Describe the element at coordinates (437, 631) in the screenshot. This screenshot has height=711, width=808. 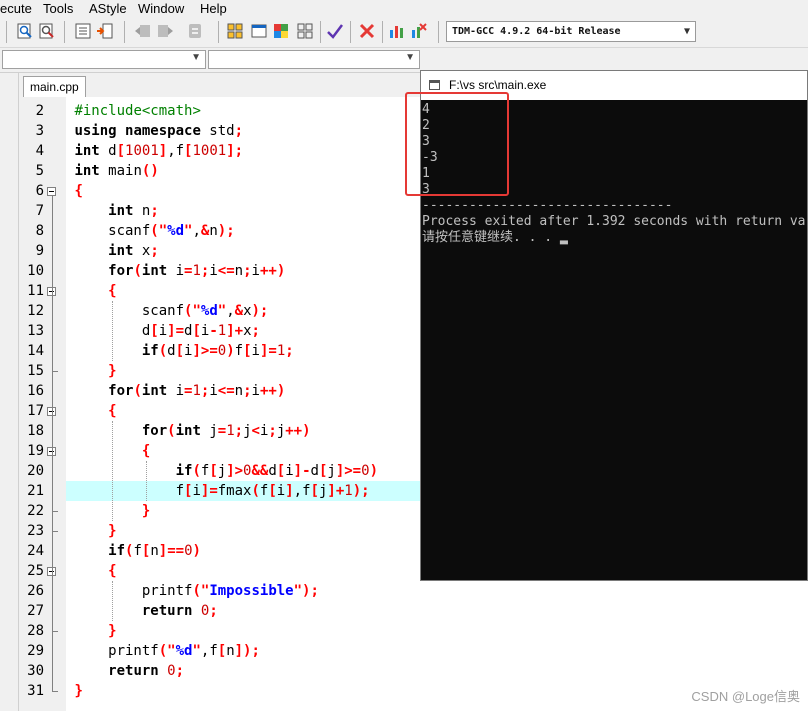
I see `code-line: }` at that location.